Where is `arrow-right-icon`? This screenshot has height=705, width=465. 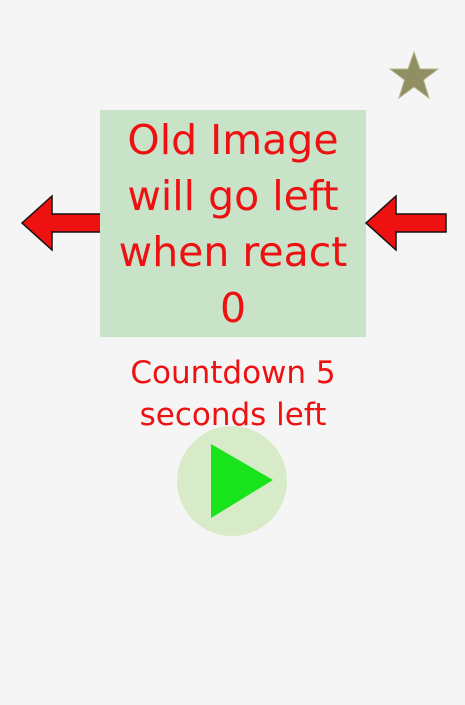
arrow-right-icon is located at coordinates (406, 223).